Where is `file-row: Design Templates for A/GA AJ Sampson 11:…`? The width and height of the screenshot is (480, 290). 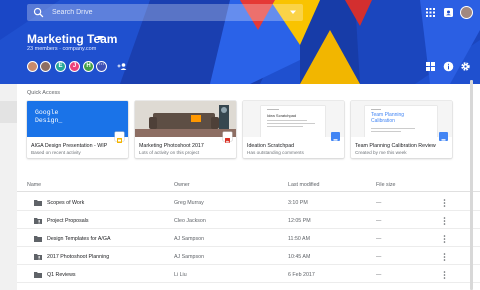
file-row: Design Templates for A/GA AJ Sampson 11:… is located at coordinates (248, 239).